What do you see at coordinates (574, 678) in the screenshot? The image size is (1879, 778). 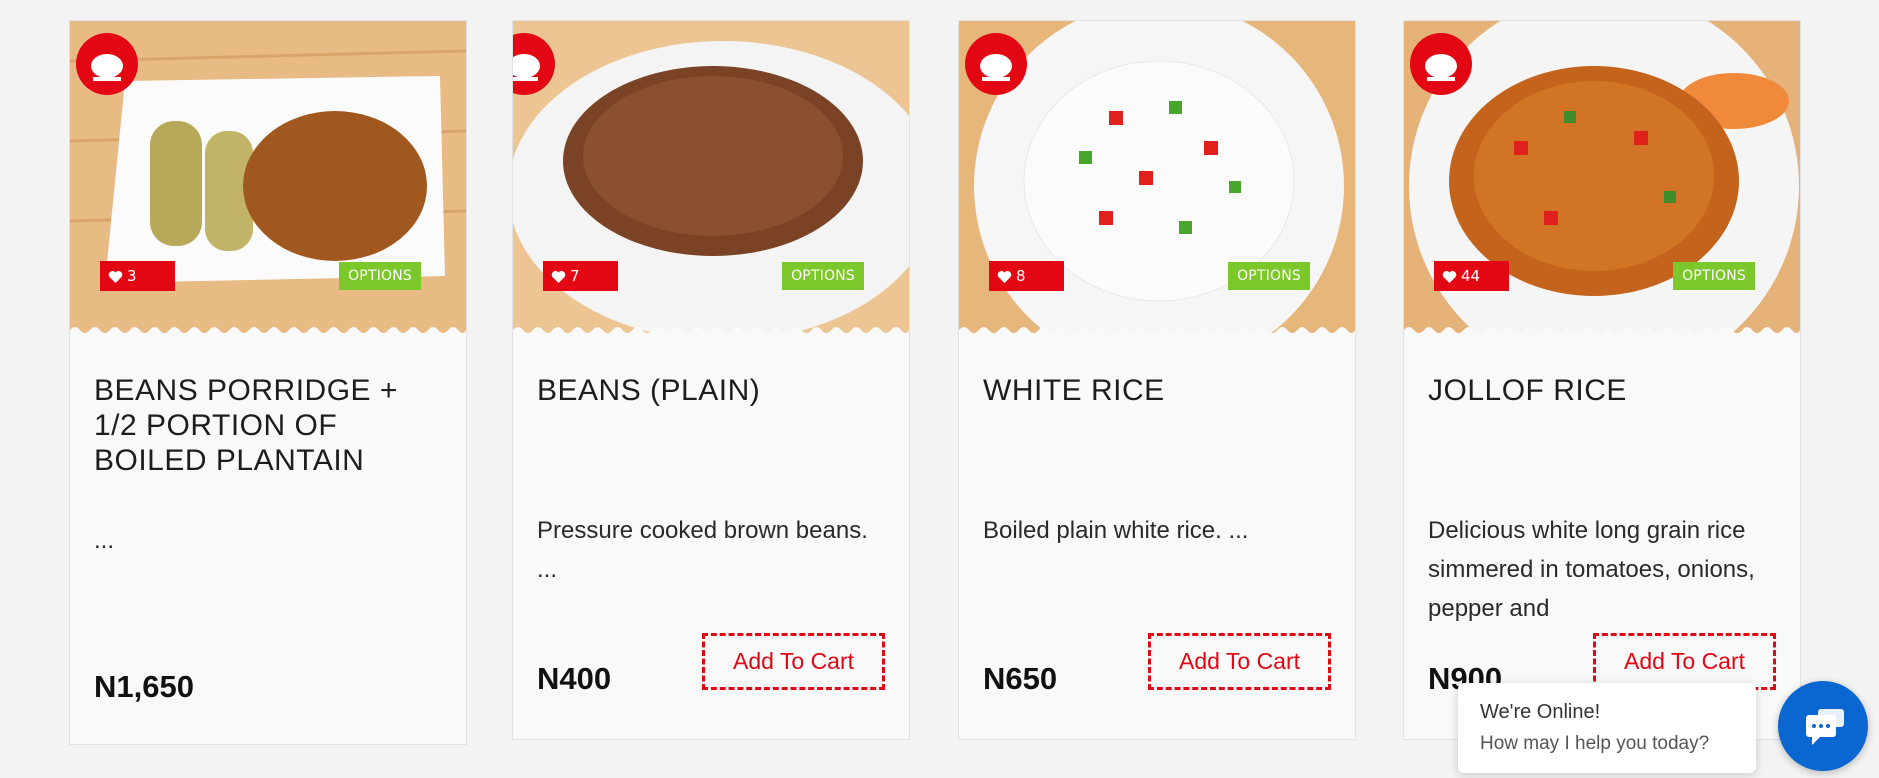 I see `product-price: N400` at bounding box center [574, 678].